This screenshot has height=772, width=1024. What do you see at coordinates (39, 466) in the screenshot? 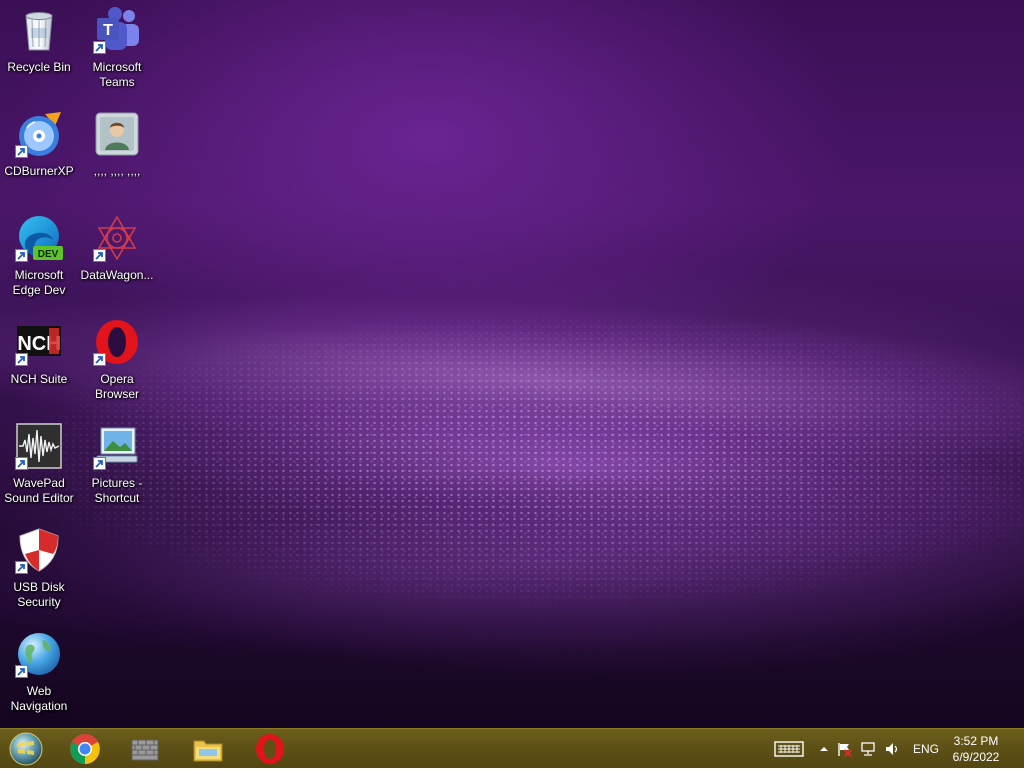
I see `desktop-icon-wavepad-sound-editor: WavePad Sound Editor` at bounding box center [39, 466].